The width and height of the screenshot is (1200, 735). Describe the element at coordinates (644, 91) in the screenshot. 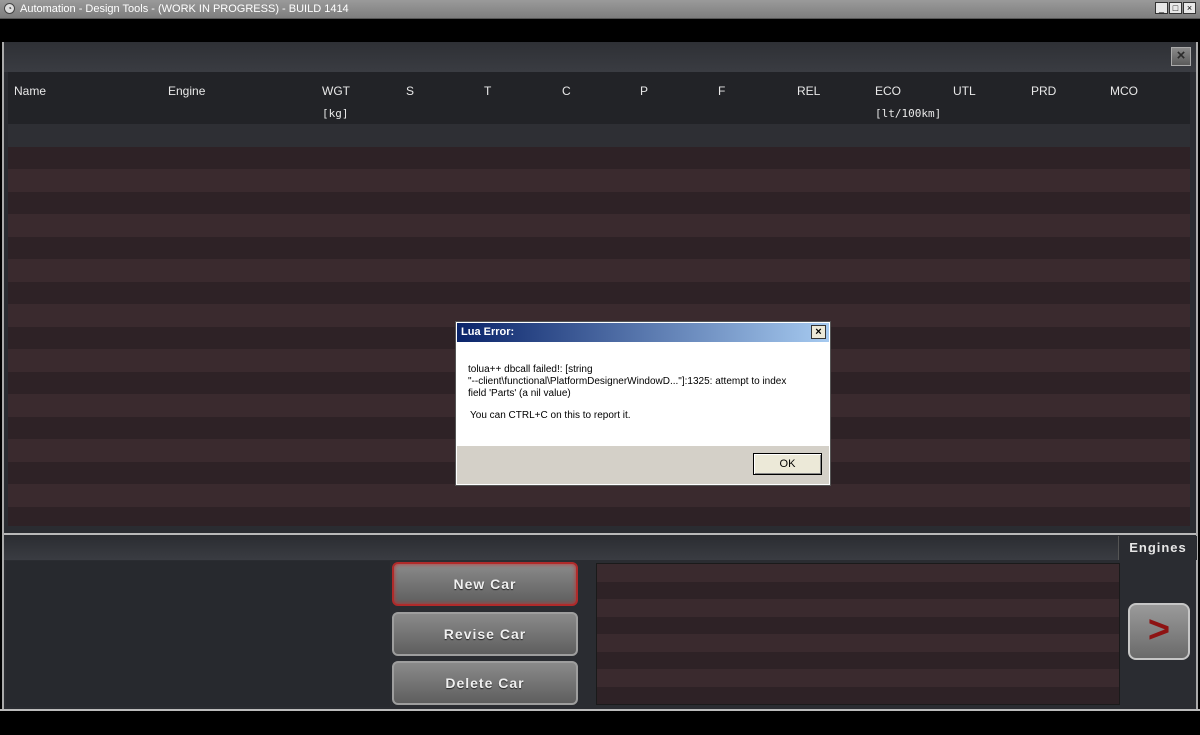

I see `column-header: P` at that location.